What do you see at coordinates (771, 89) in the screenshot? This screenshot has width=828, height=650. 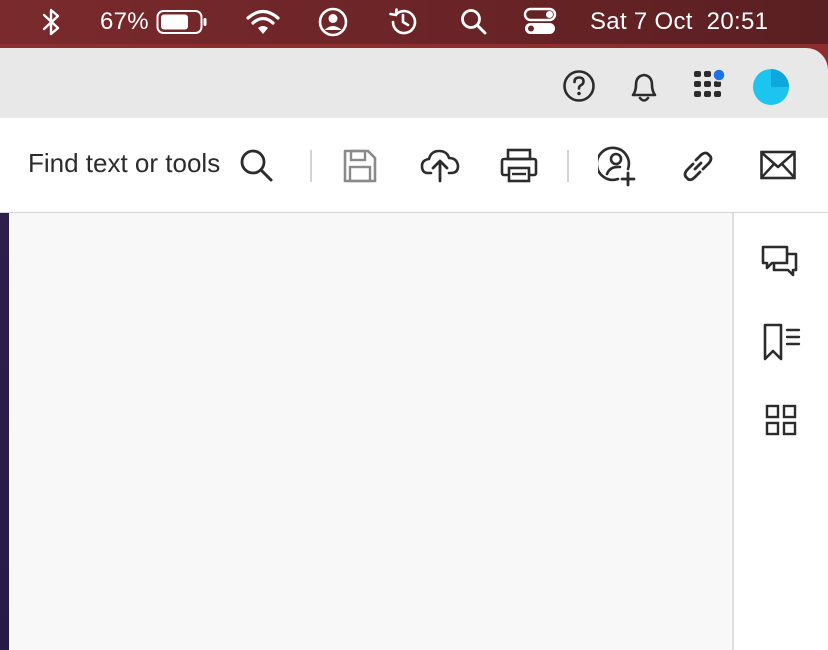 I see `profile-avatar-icon` at bounding box center [771, 89].